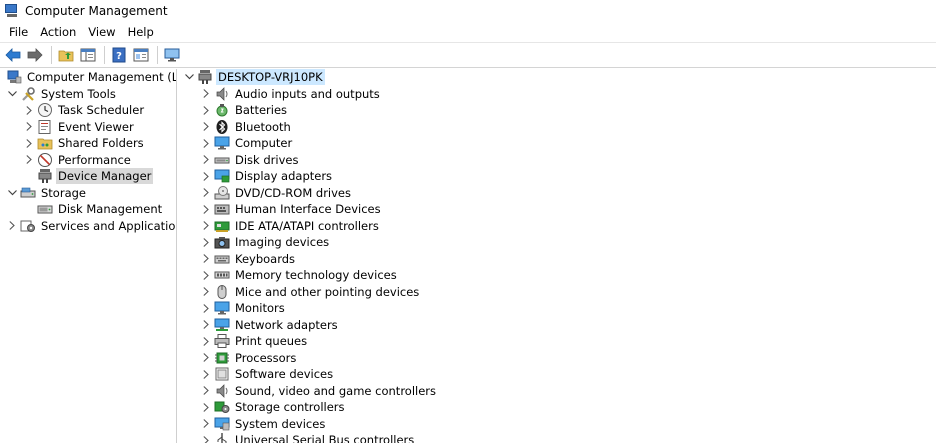 This screenshot has height=443, width=936. I want to click on device-tree-root: DESKTOP-VRJ10PK, so click(558, 77).